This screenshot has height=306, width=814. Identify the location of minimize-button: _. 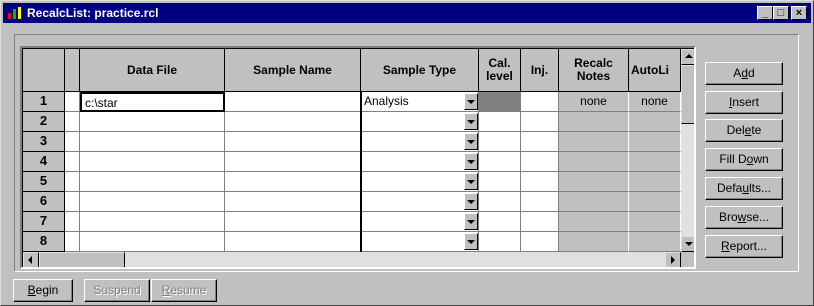
(765, 13).